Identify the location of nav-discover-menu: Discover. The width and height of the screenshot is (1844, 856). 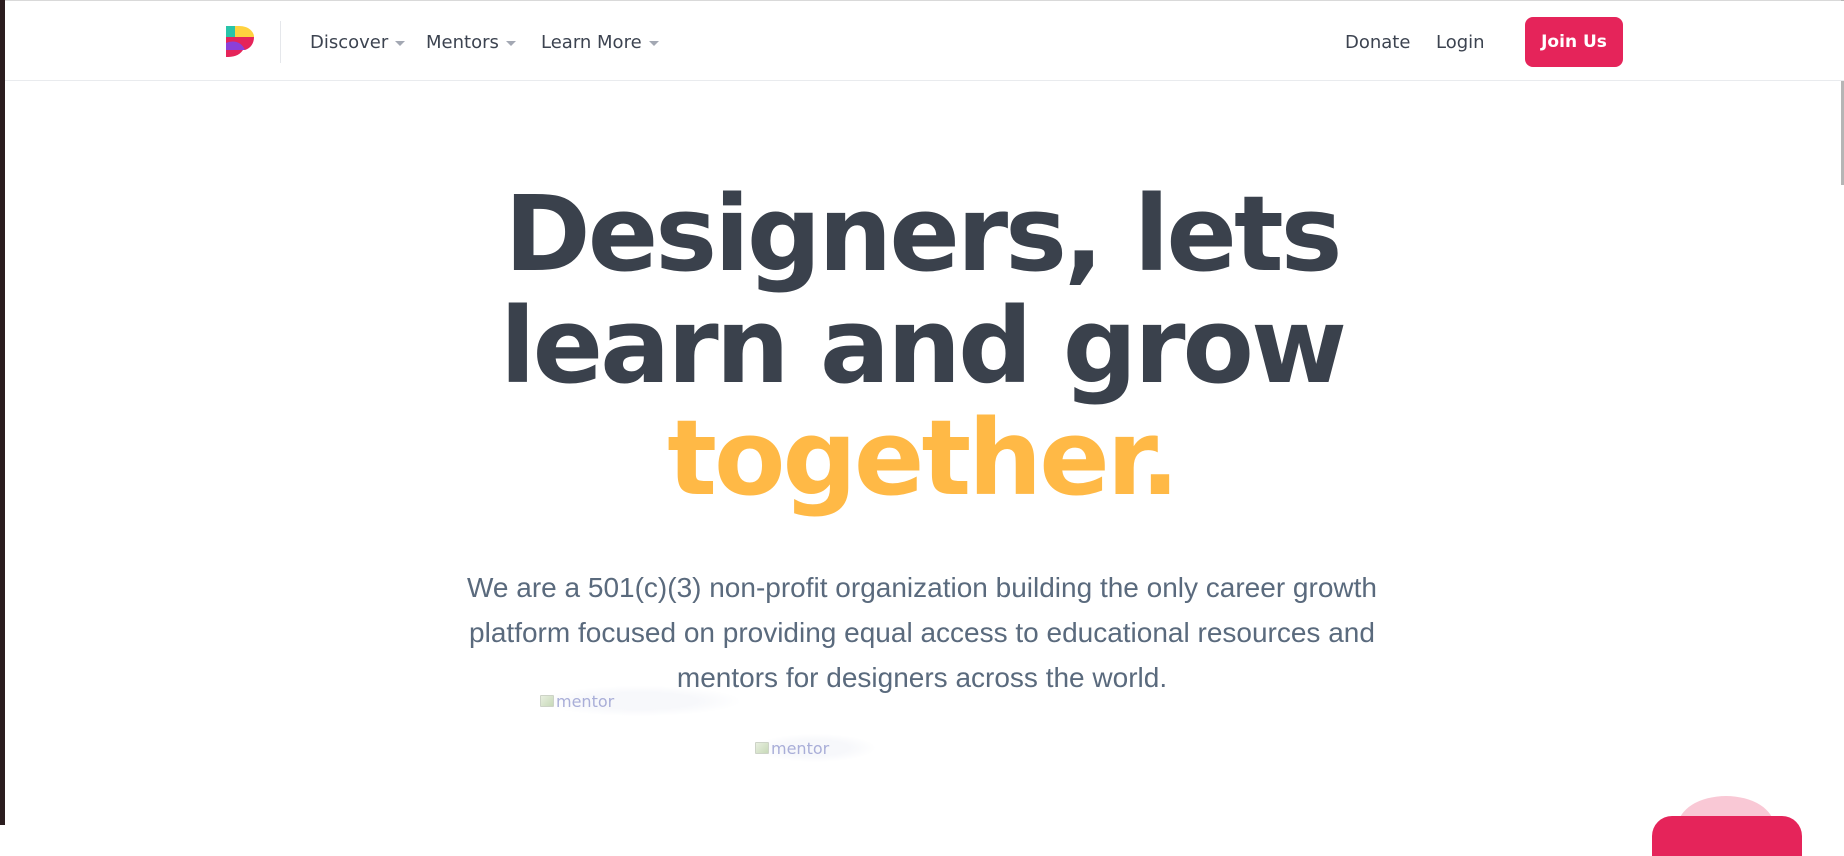
(358, 42).